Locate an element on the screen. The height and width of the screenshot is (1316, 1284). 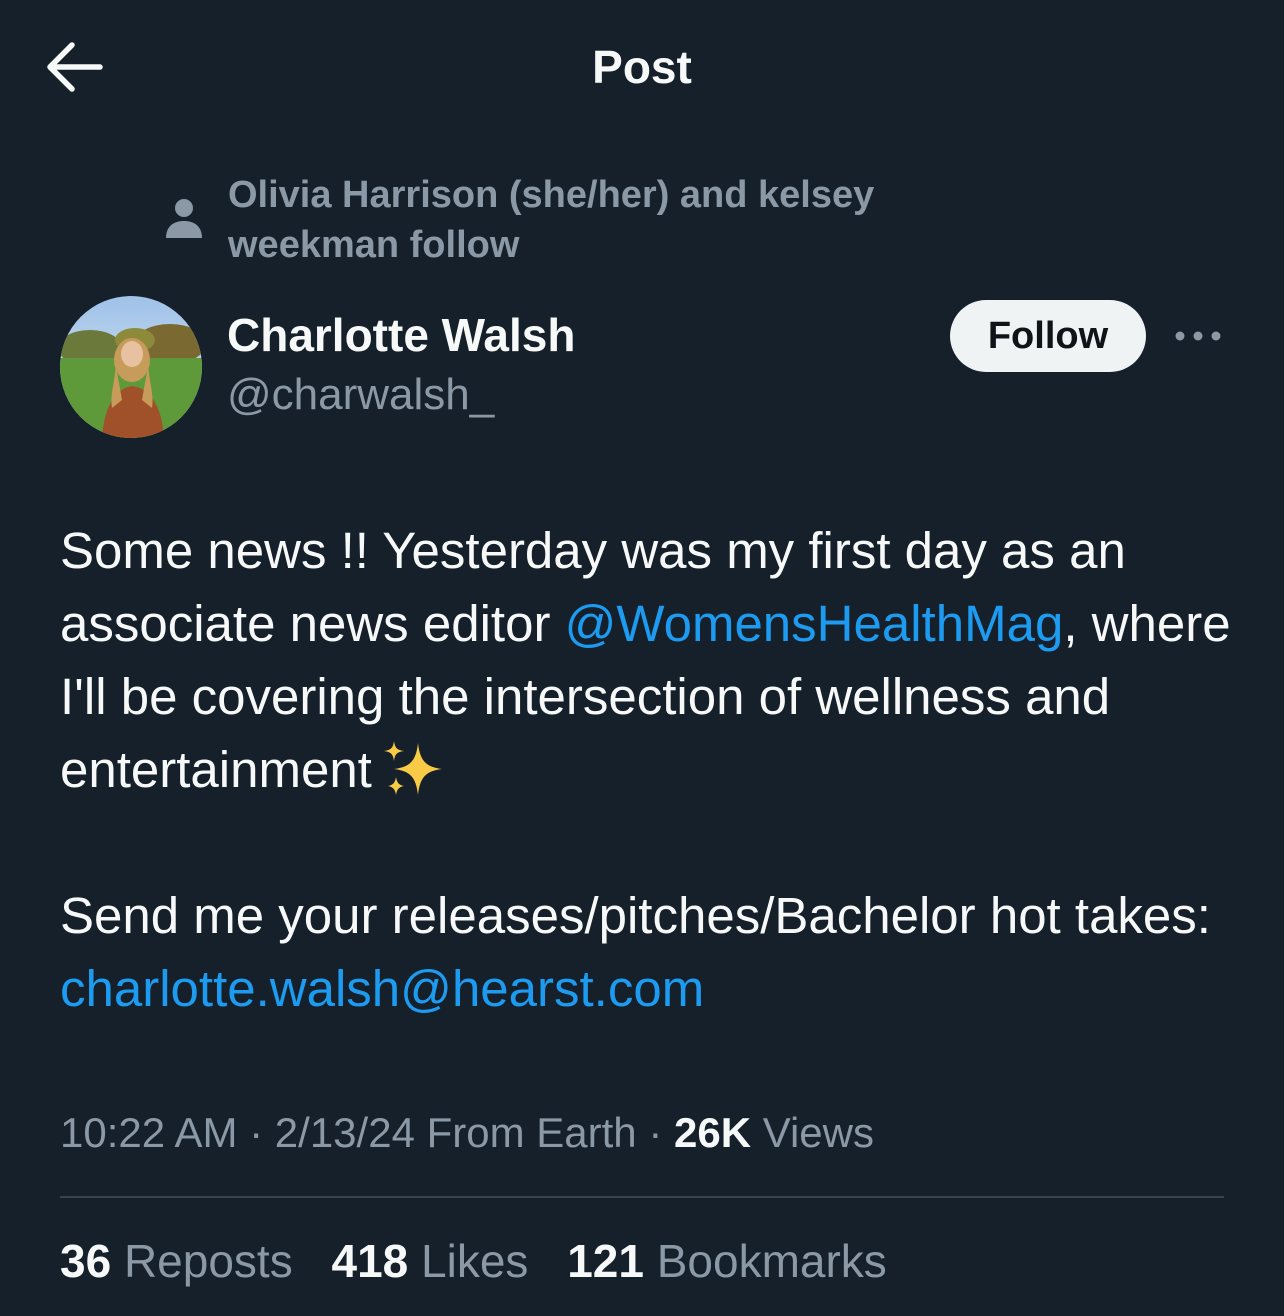
tweet-date: 2/13/24 is located at coordinates (345, 1132).